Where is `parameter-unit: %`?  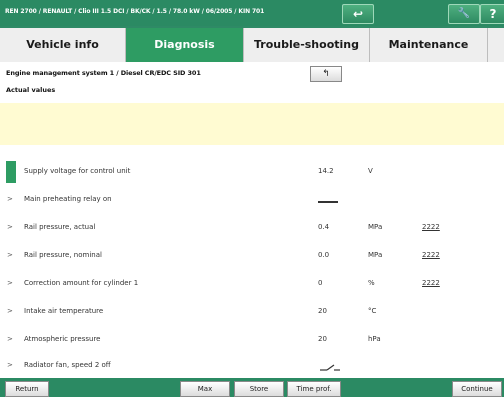 parameter-unit: % is located at coordinates (371, 283).